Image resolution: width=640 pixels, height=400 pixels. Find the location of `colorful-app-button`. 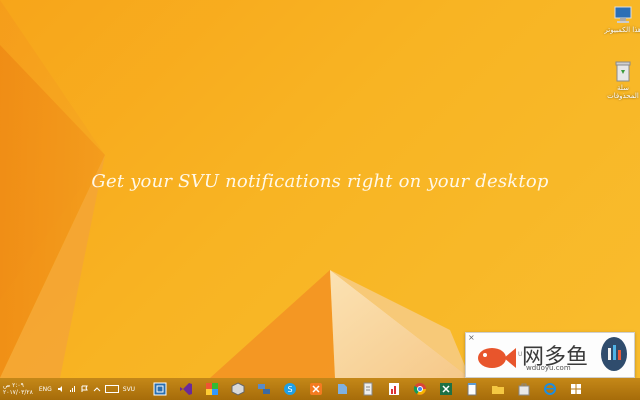

colorful-app-button is located at coordinates (212, 389).